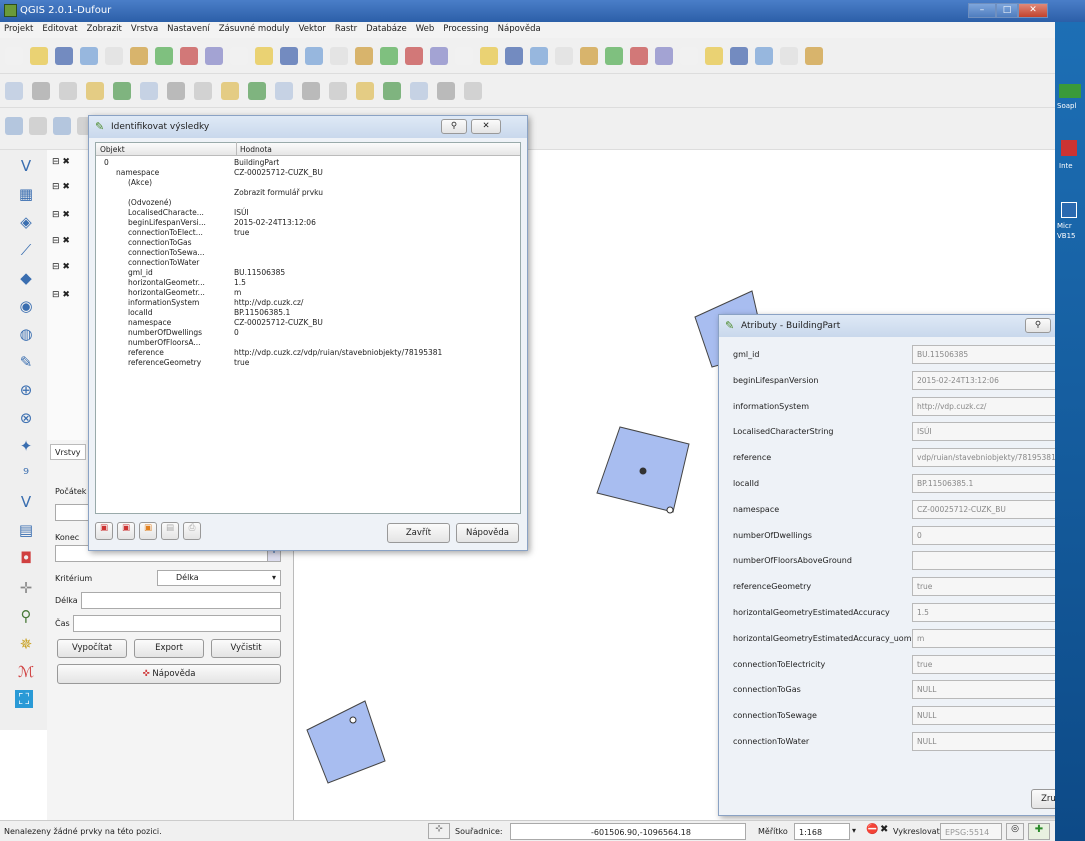 The width and height of the screenshot is (1085, 841). I want to click on menu-item-7: Rastr, so click(346, 28).